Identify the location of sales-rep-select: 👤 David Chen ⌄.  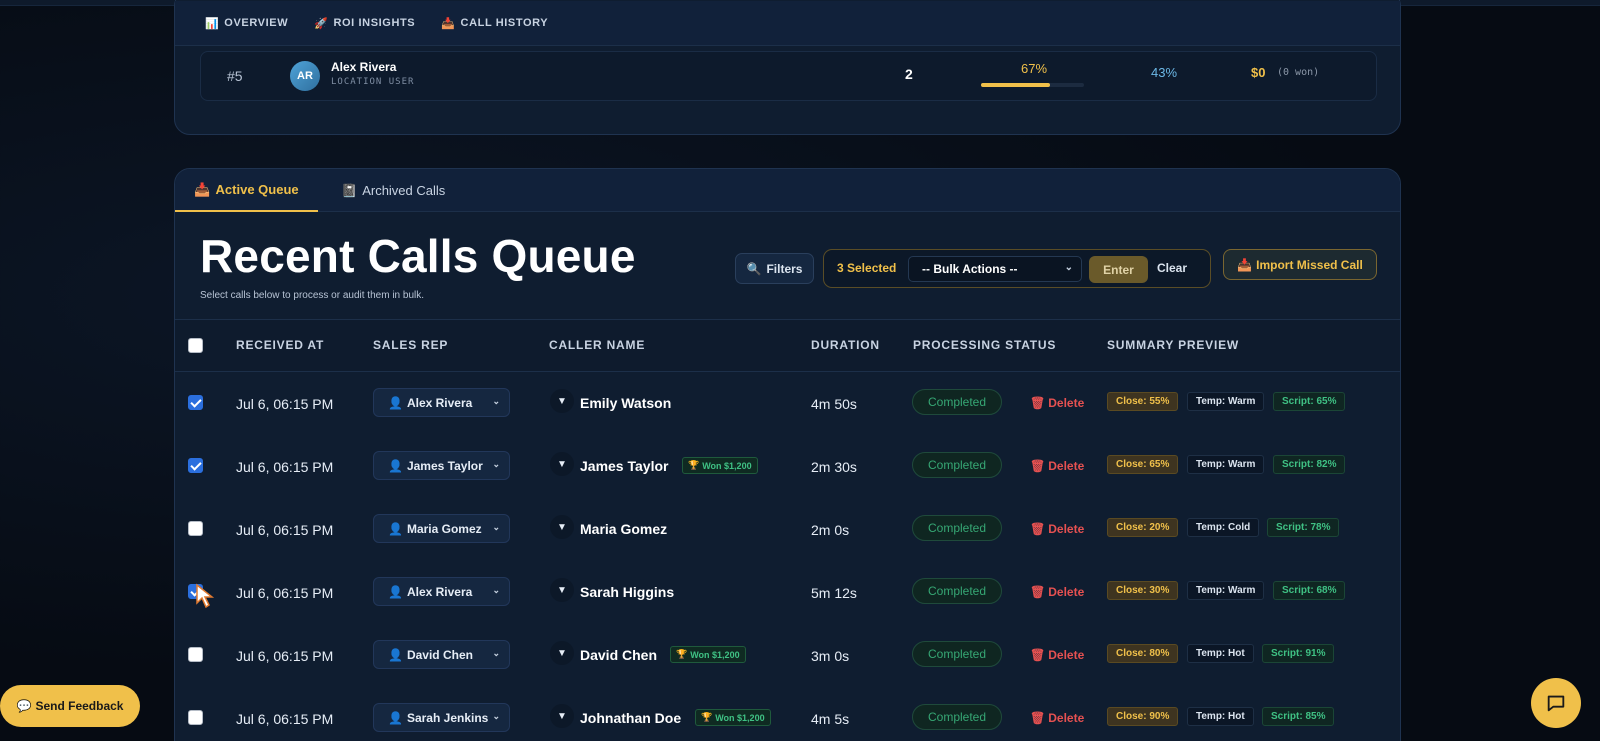
(441, 654).